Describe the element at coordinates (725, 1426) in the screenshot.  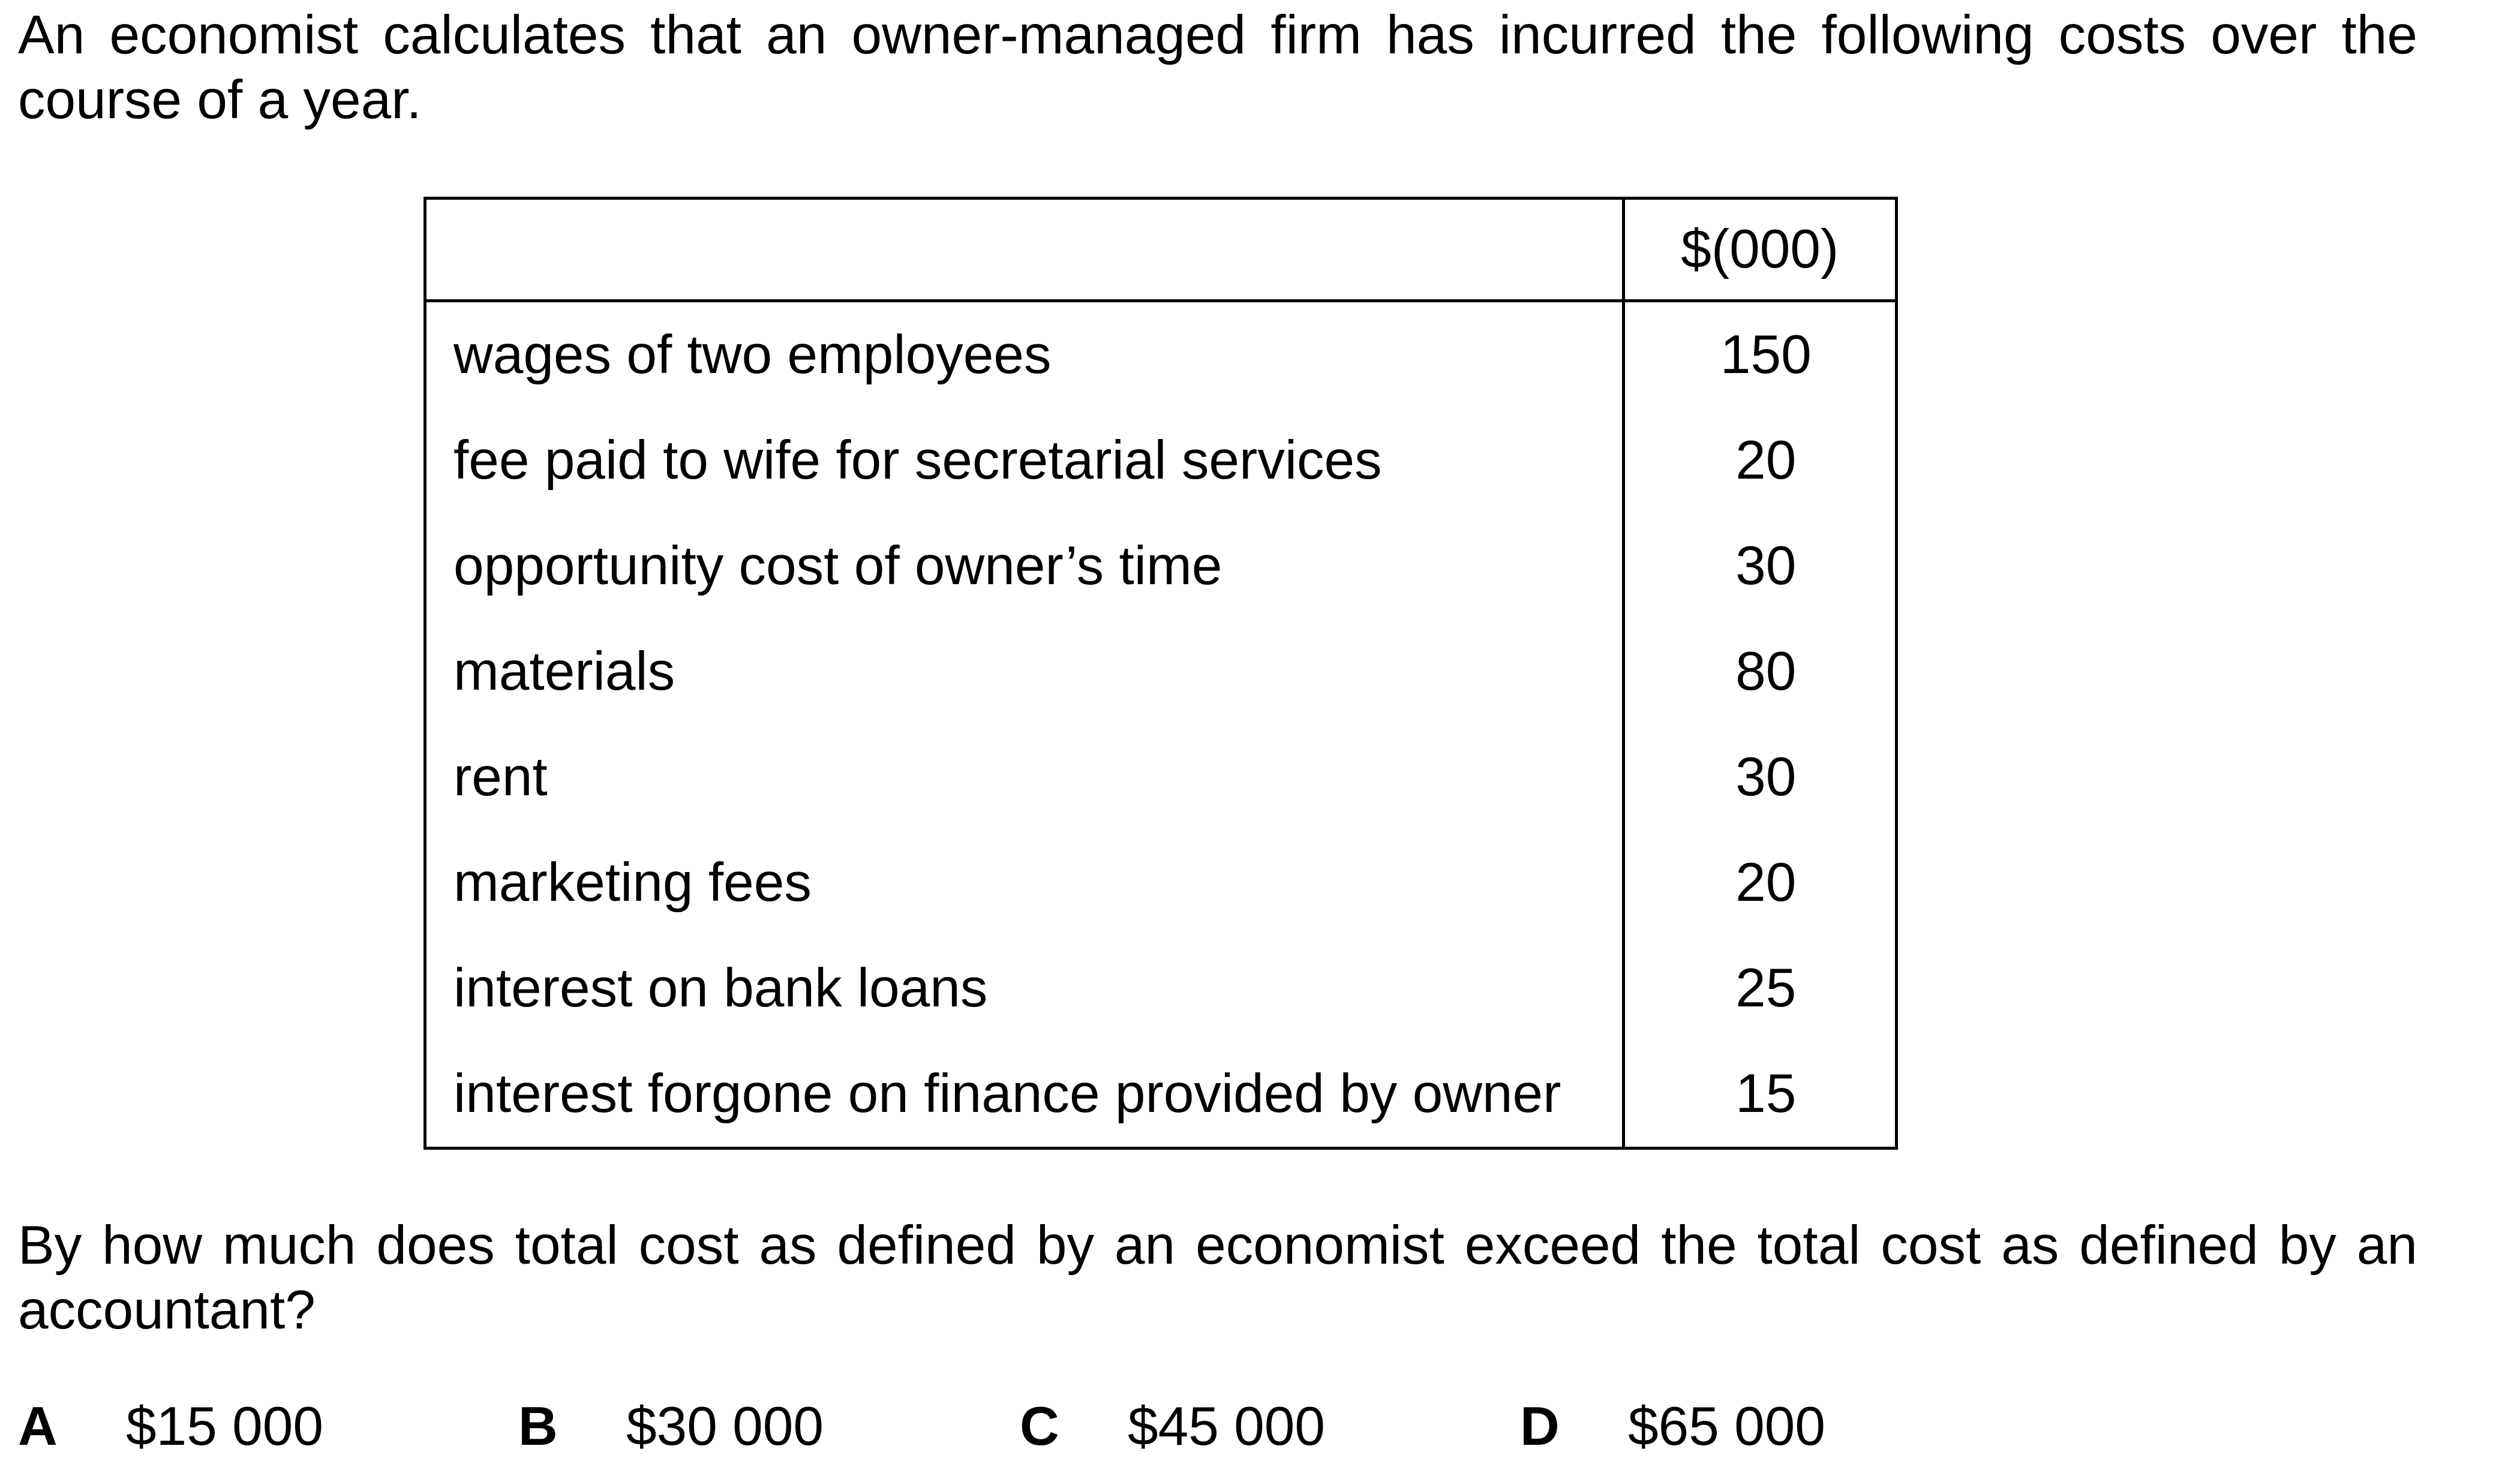
I see `option-text: $30 000` at that location.